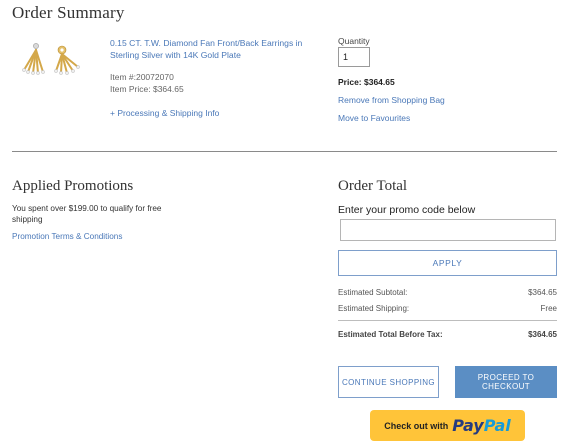 Image resolution: width=576 pixels, height=444 pixels. I want to click on paypal-logo-icon: PayPal, so click(481, 425).